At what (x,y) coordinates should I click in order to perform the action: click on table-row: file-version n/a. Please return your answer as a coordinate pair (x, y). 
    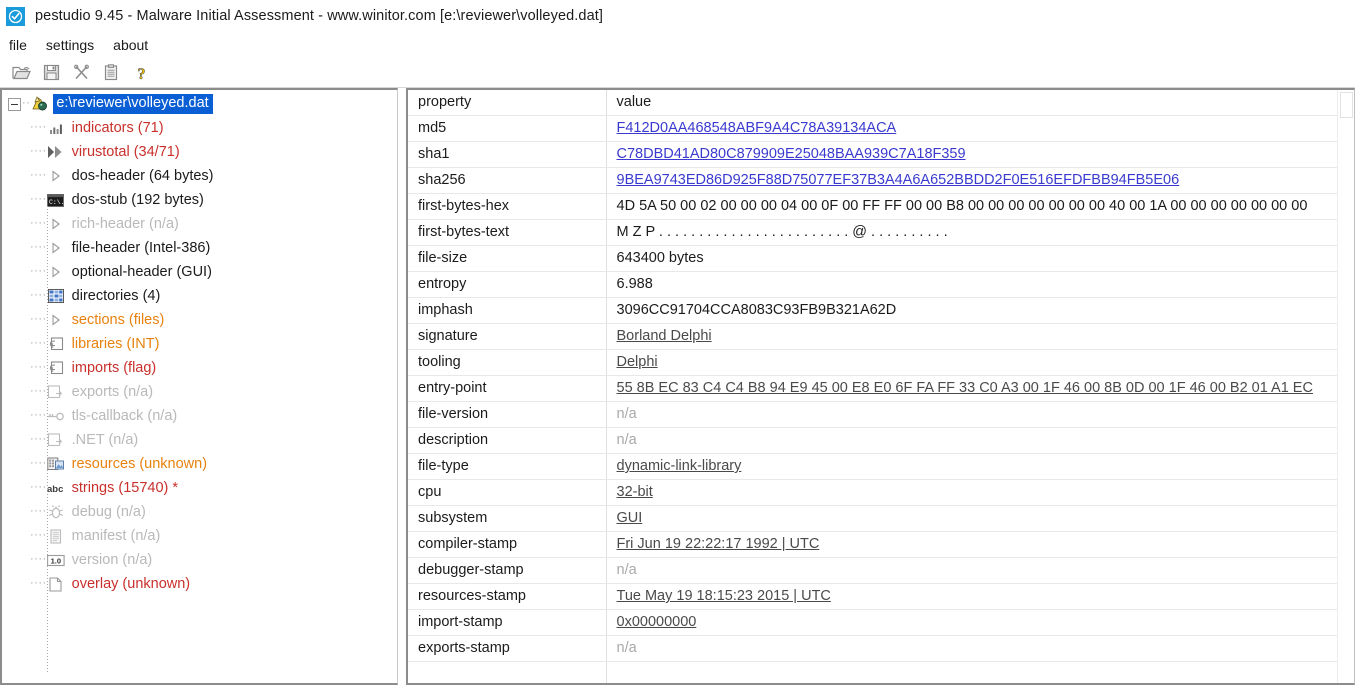
    Looking at the image, I should click on (881, 414).